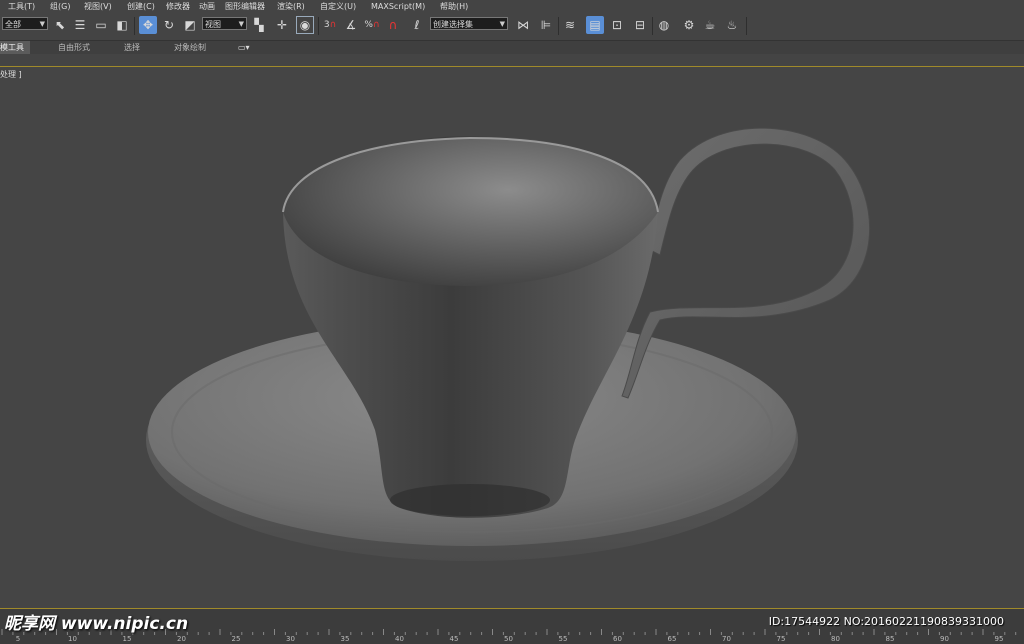  I want to click on select-manipulate-icon: ✛, so click(282, 25).